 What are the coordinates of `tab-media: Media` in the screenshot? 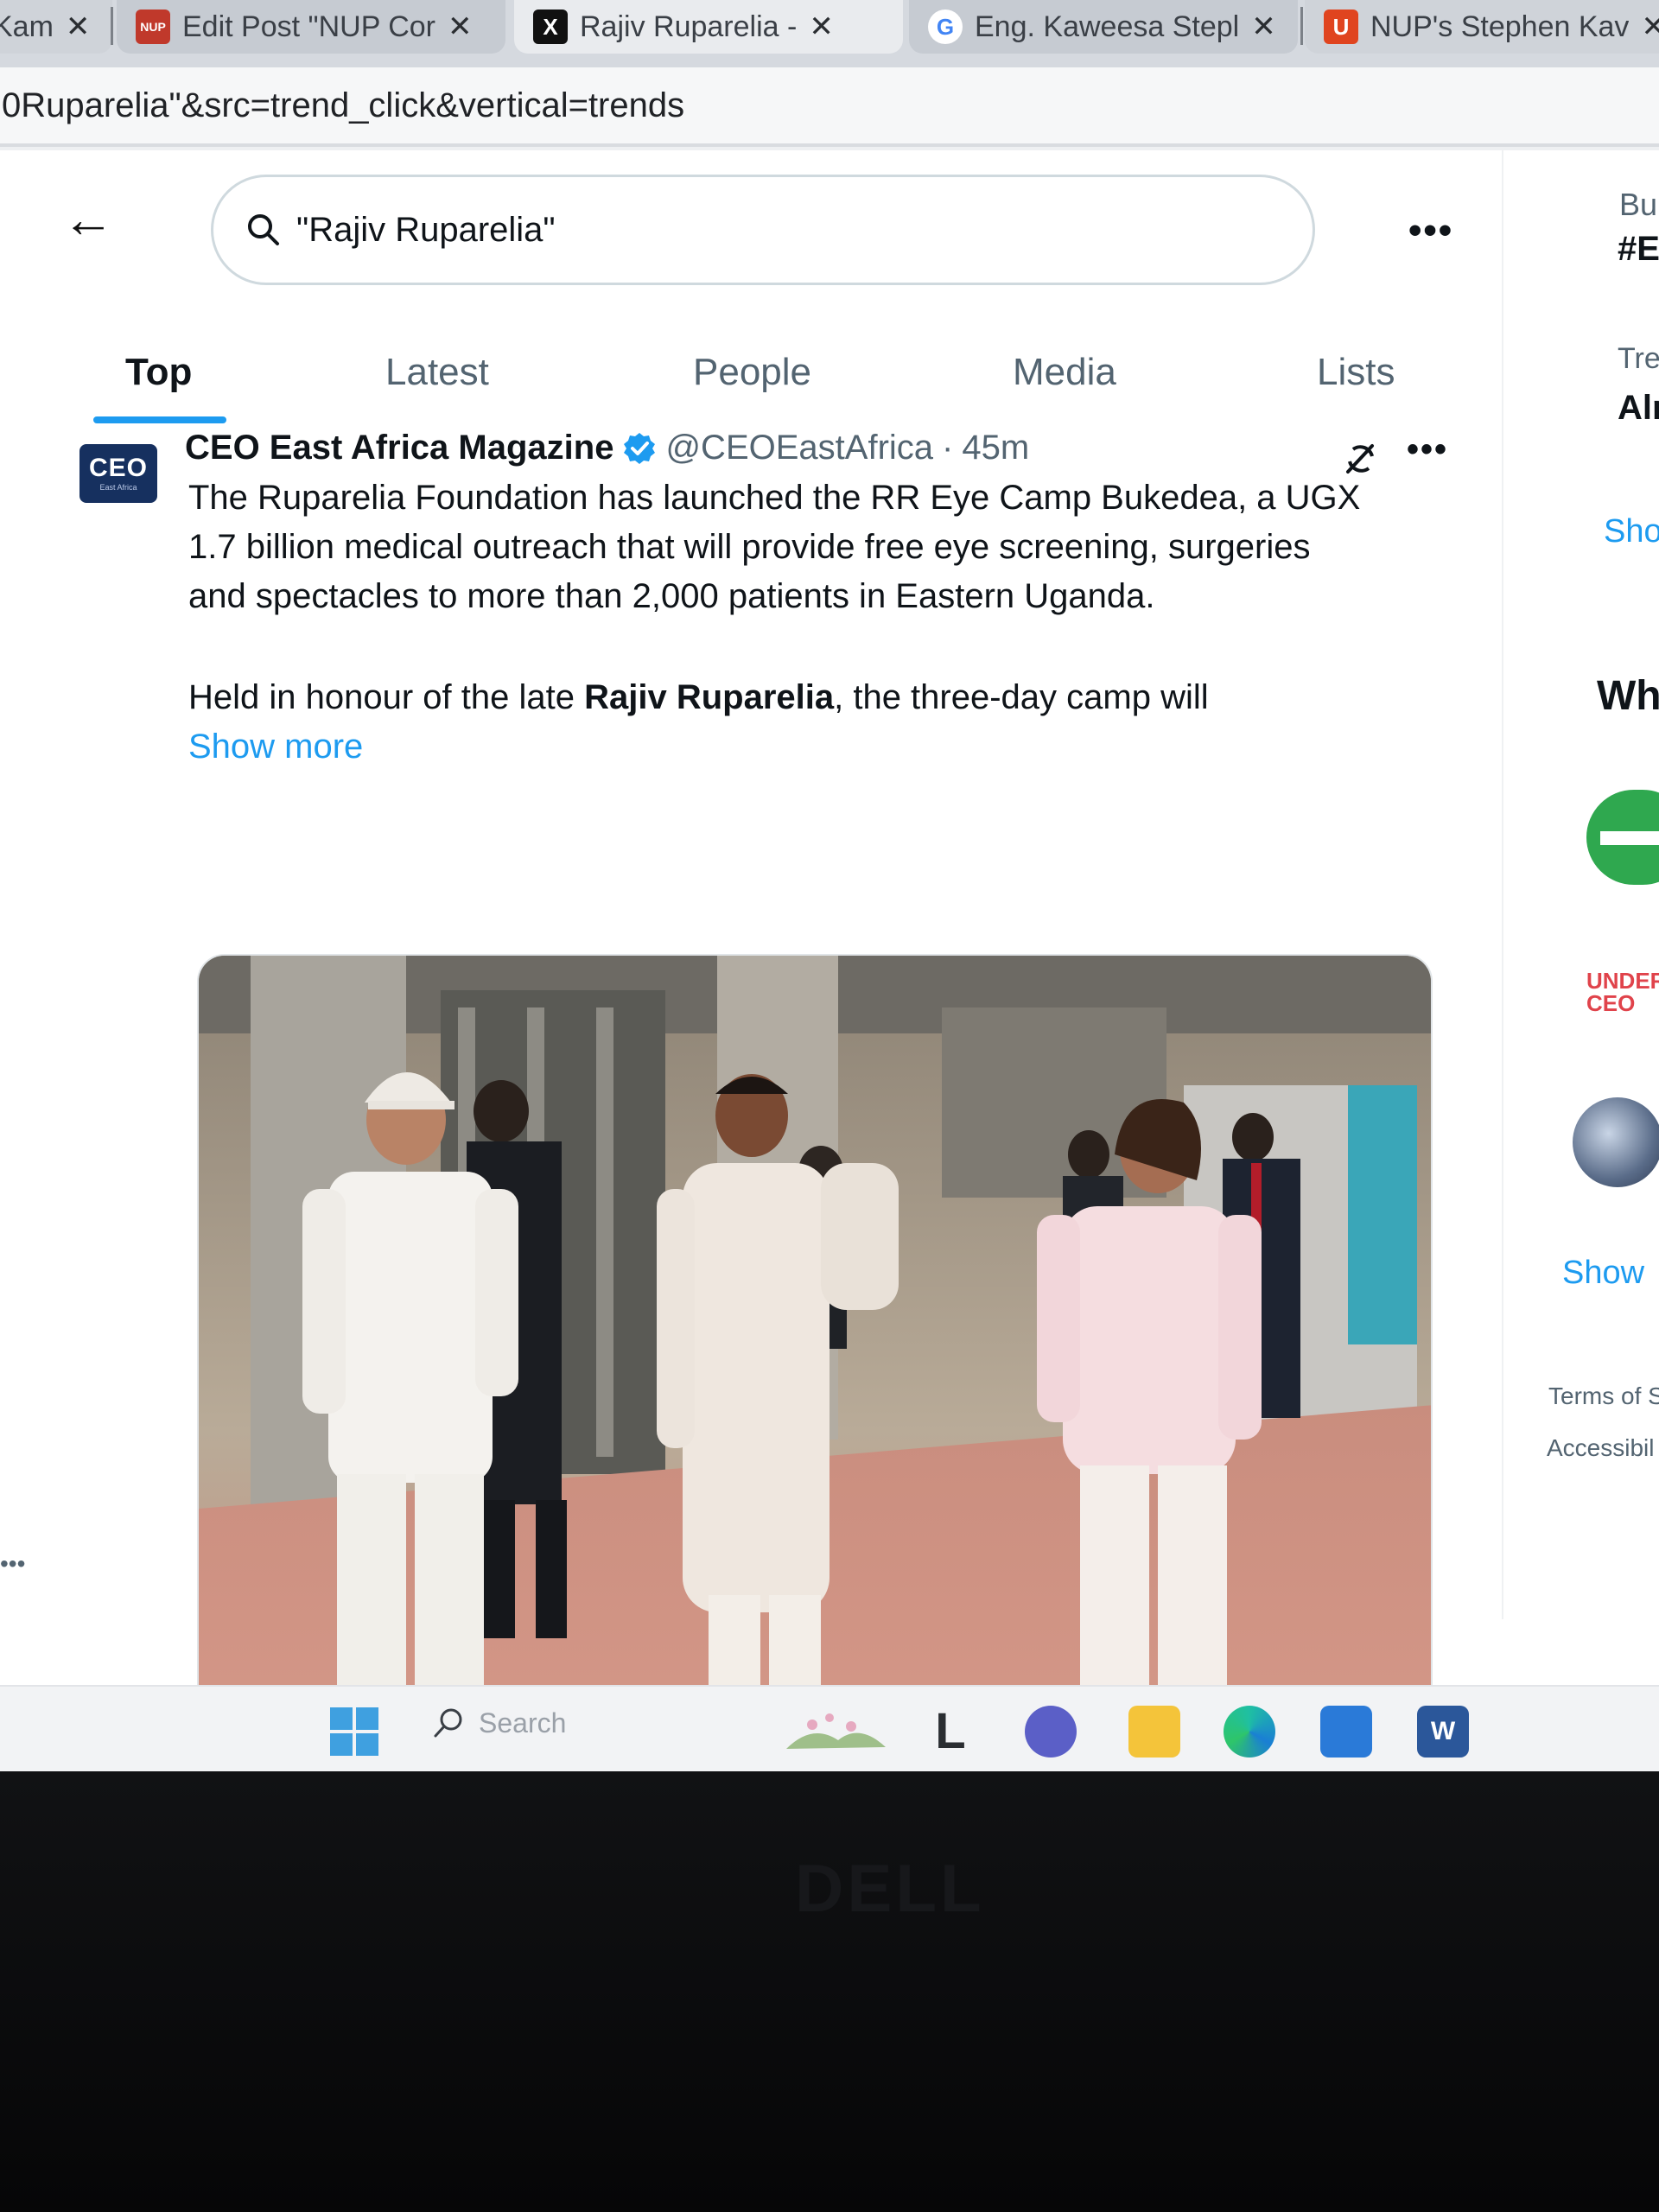 It's located at (1064, 372).